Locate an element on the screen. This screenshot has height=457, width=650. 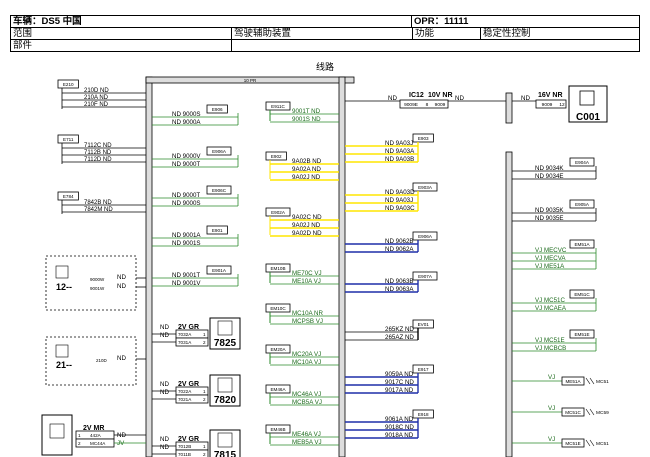
col2-line-9001T ND: 9001T ND is located at coordinates (306, 111).